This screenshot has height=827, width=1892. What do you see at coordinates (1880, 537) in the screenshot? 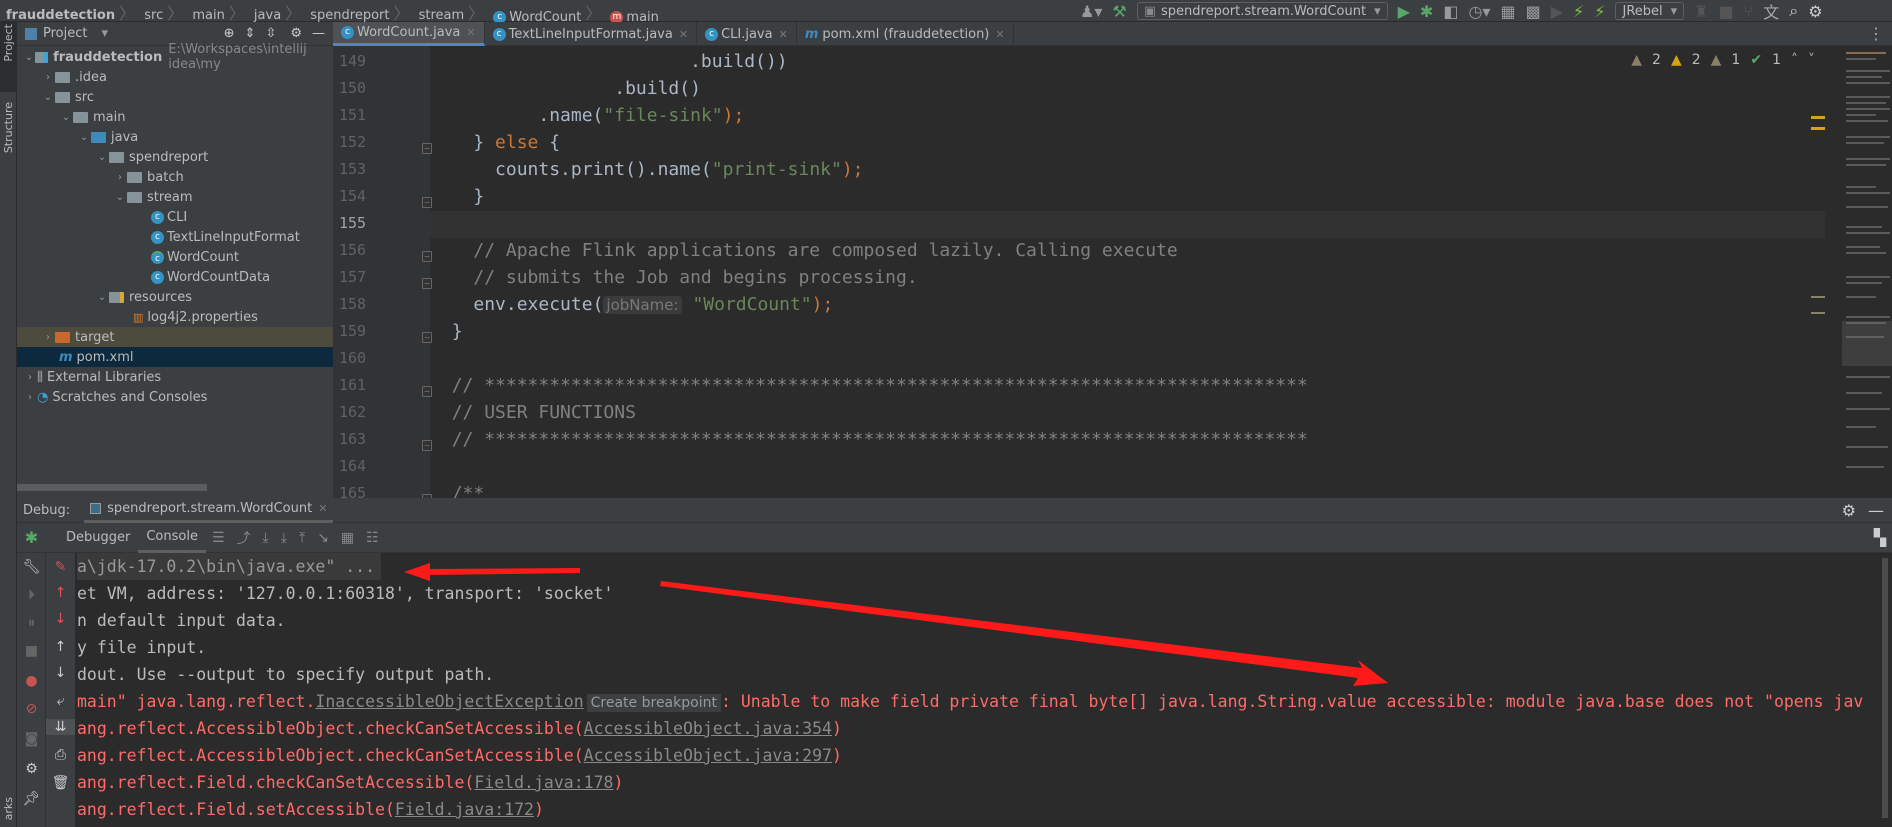
I see `layout-icon: ▚` at bounding box center [1880, 537].